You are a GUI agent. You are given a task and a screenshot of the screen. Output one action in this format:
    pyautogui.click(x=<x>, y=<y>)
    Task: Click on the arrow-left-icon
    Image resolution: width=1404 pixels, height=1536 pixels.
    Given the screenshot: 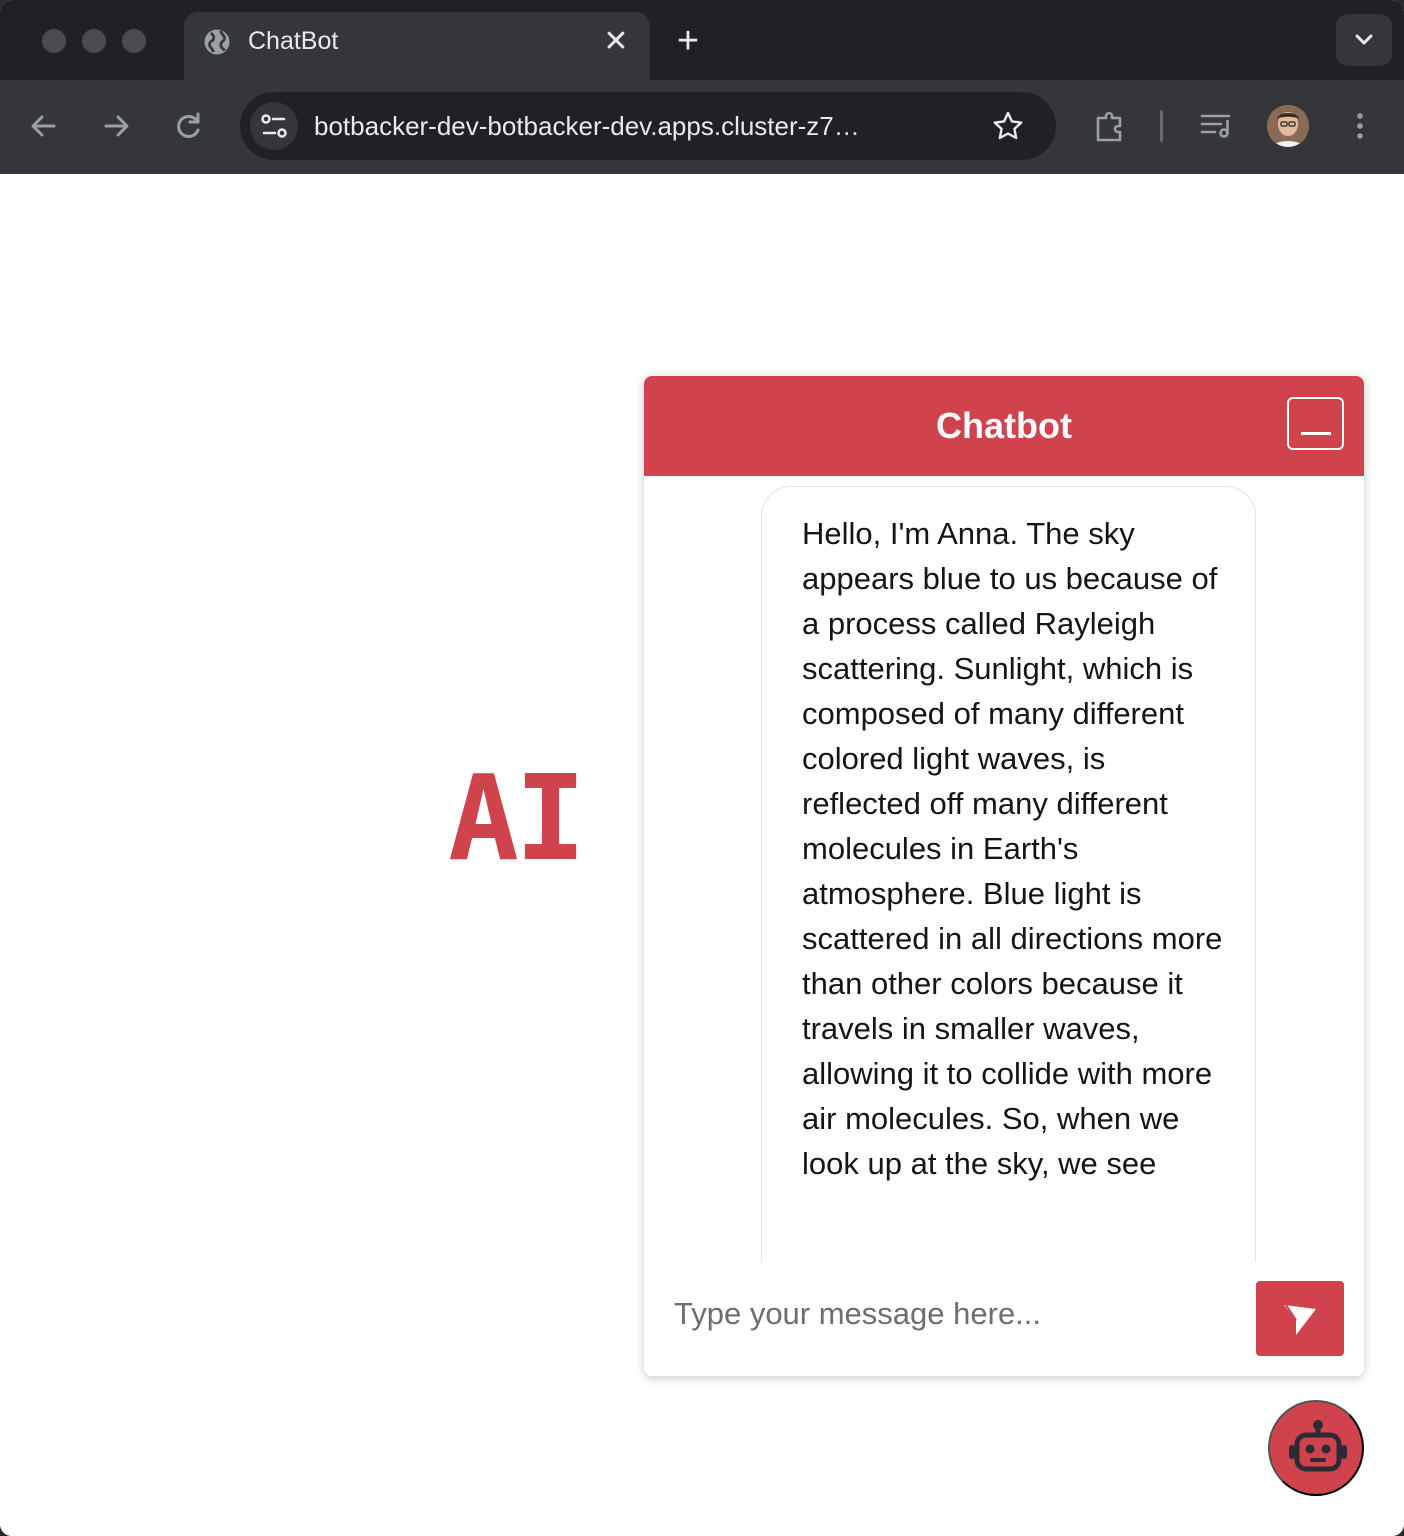 What is the action you would take?
    pyautogui.click(x=44, y=126)
    